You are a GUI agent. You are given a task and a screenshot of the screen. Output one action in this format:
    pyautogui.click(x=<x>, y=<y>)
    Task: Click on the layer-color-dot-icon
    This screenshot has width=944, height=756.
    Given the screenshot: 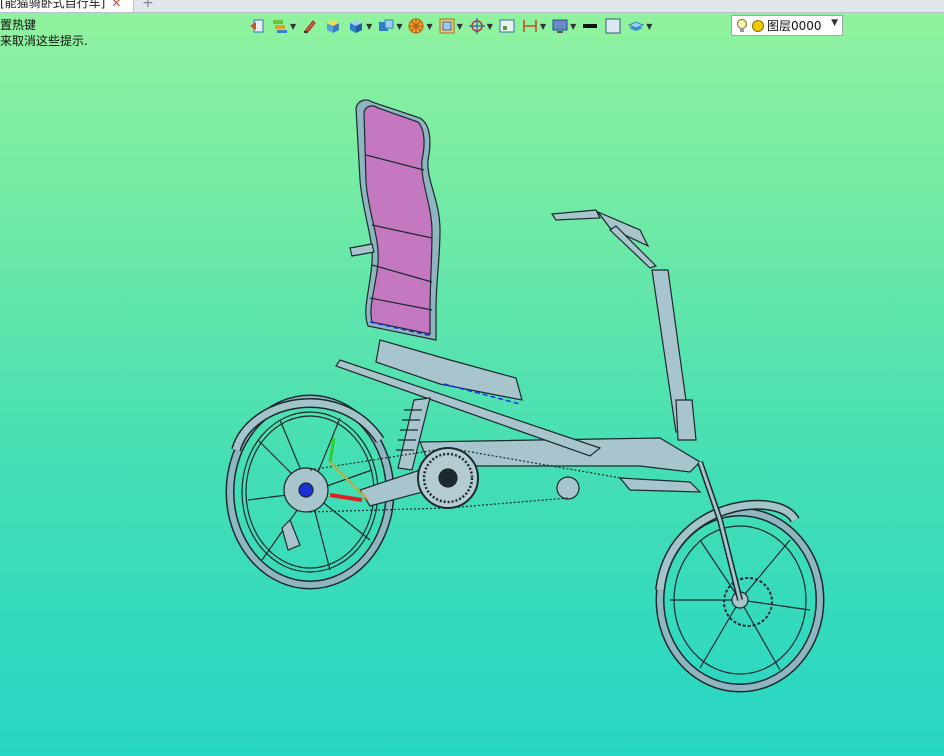 What is the action you would take?
    pyautogui.click(x=758, y=25)
    